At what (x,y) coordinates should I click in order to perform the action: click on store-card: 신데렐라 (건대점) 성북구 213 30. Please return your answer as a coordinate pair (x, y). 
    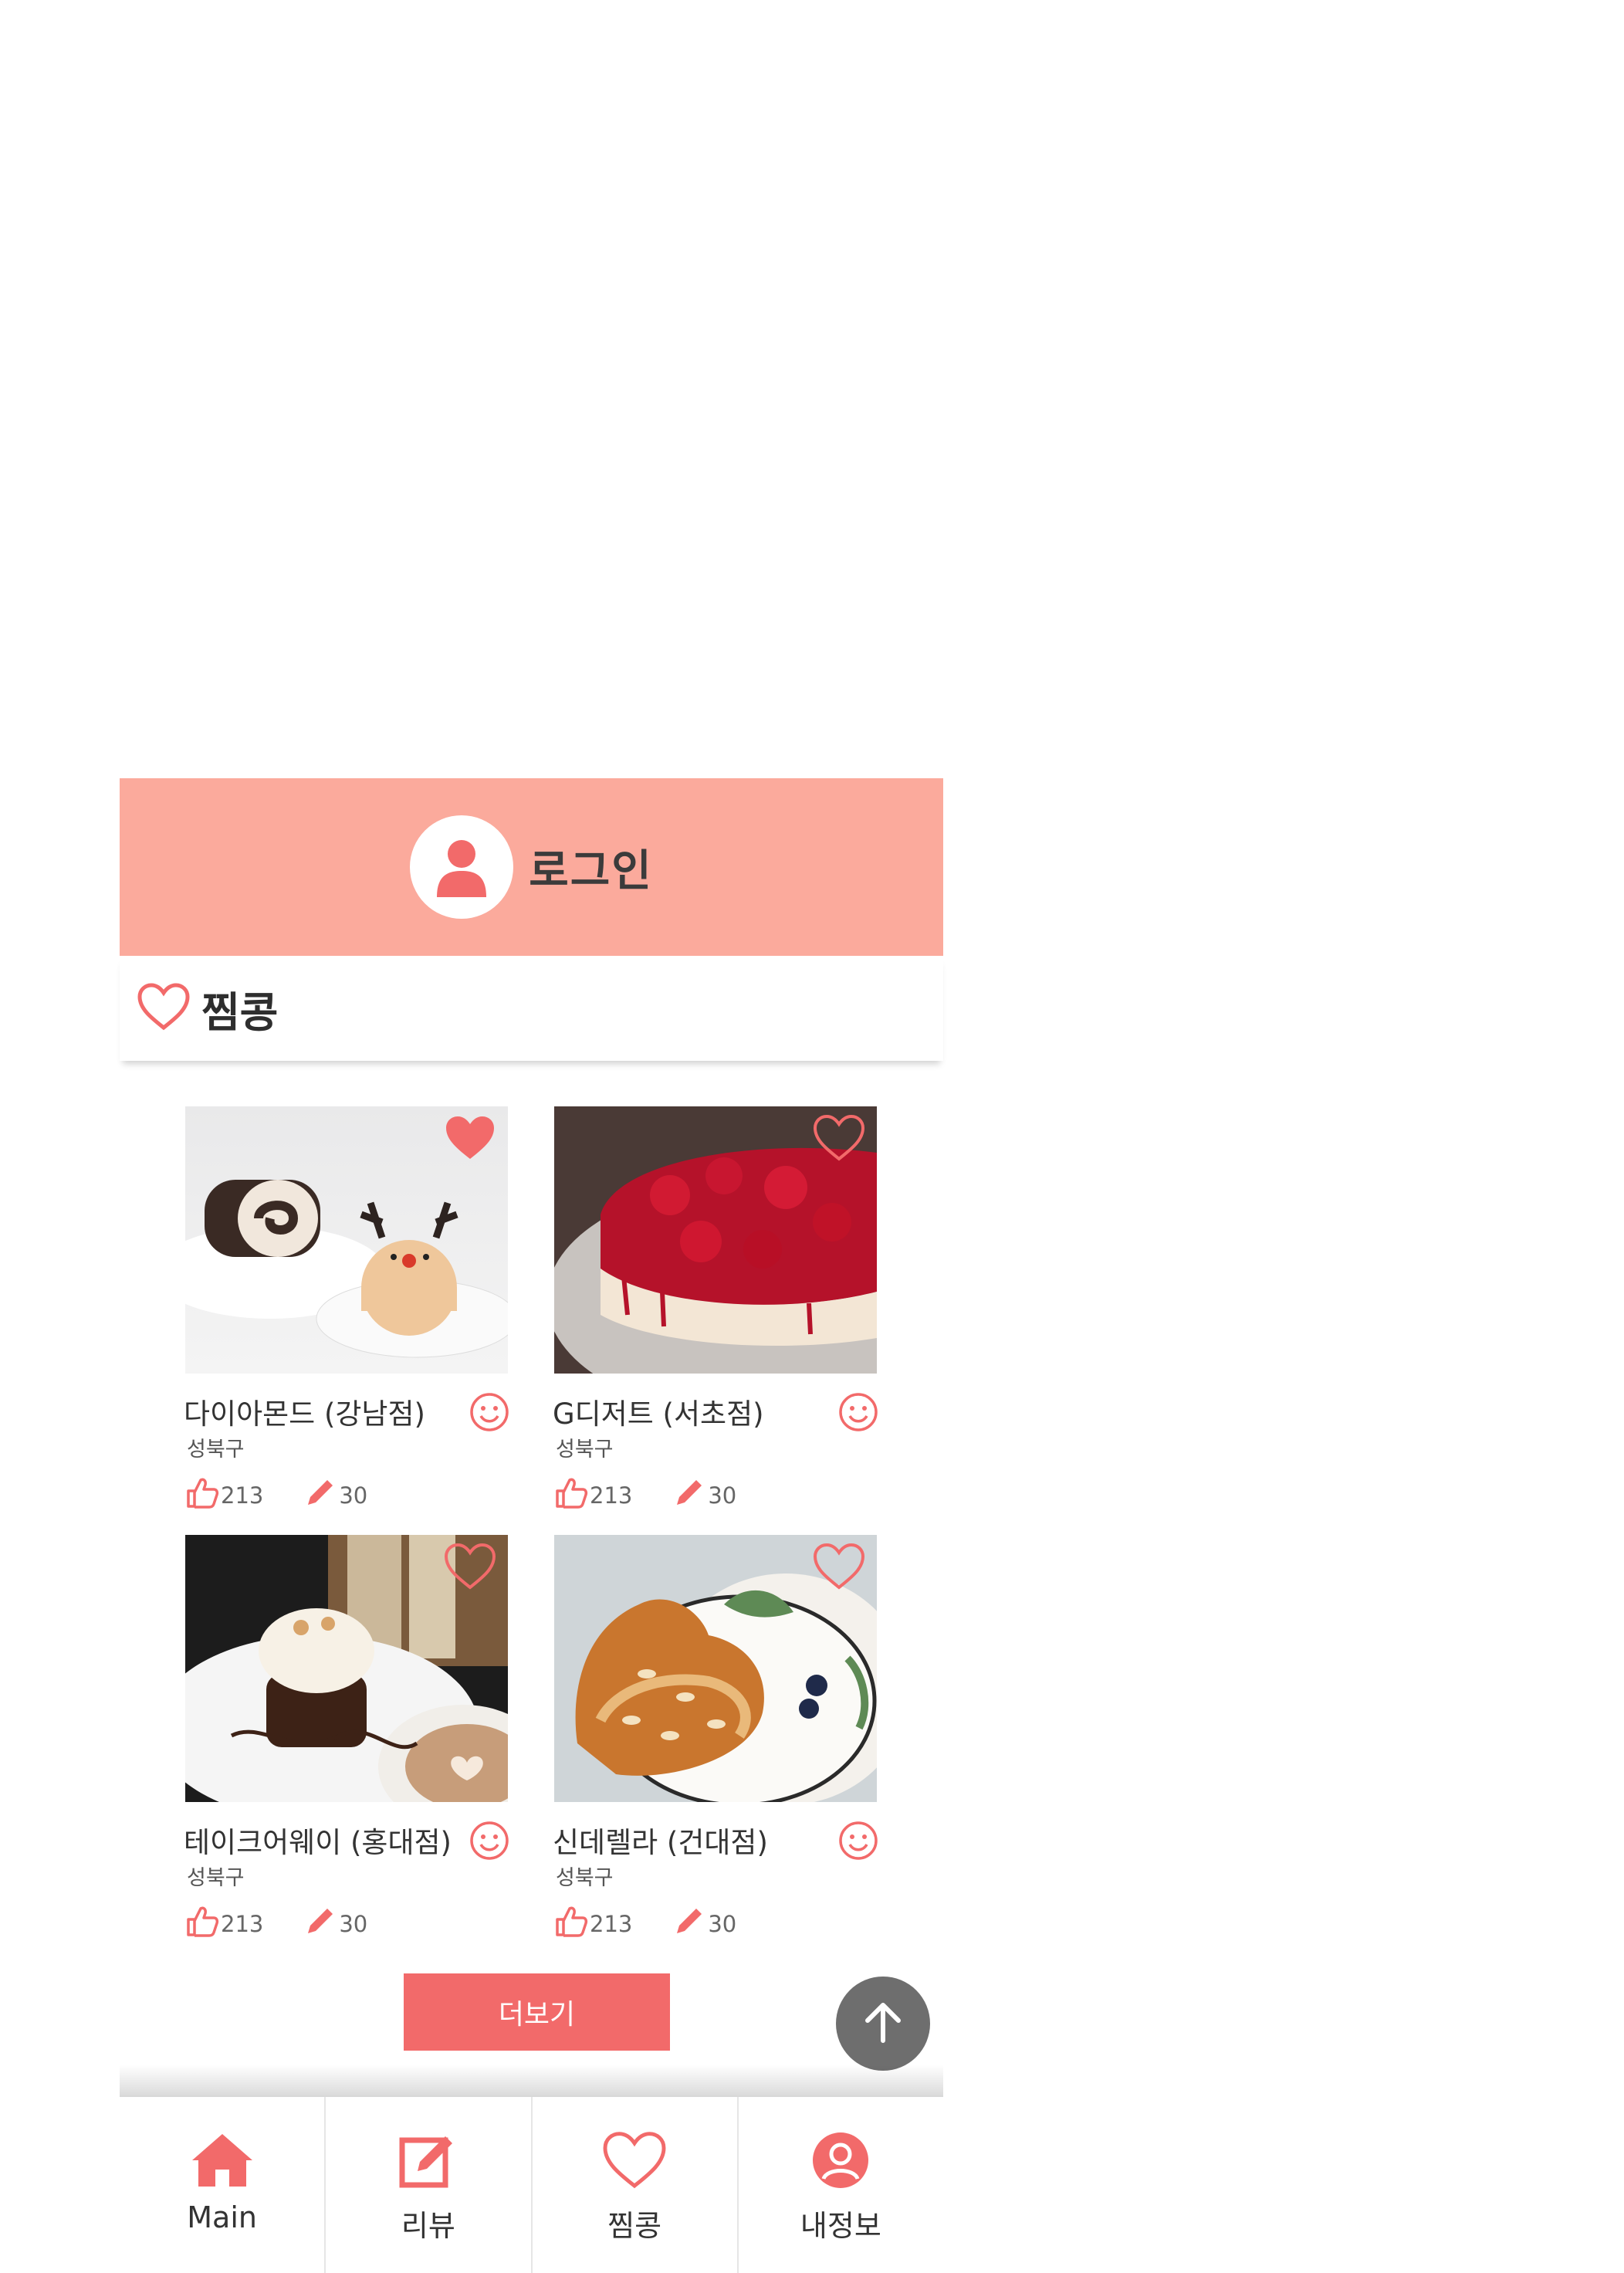
    Looking at the image, I should click on (716, 1736).